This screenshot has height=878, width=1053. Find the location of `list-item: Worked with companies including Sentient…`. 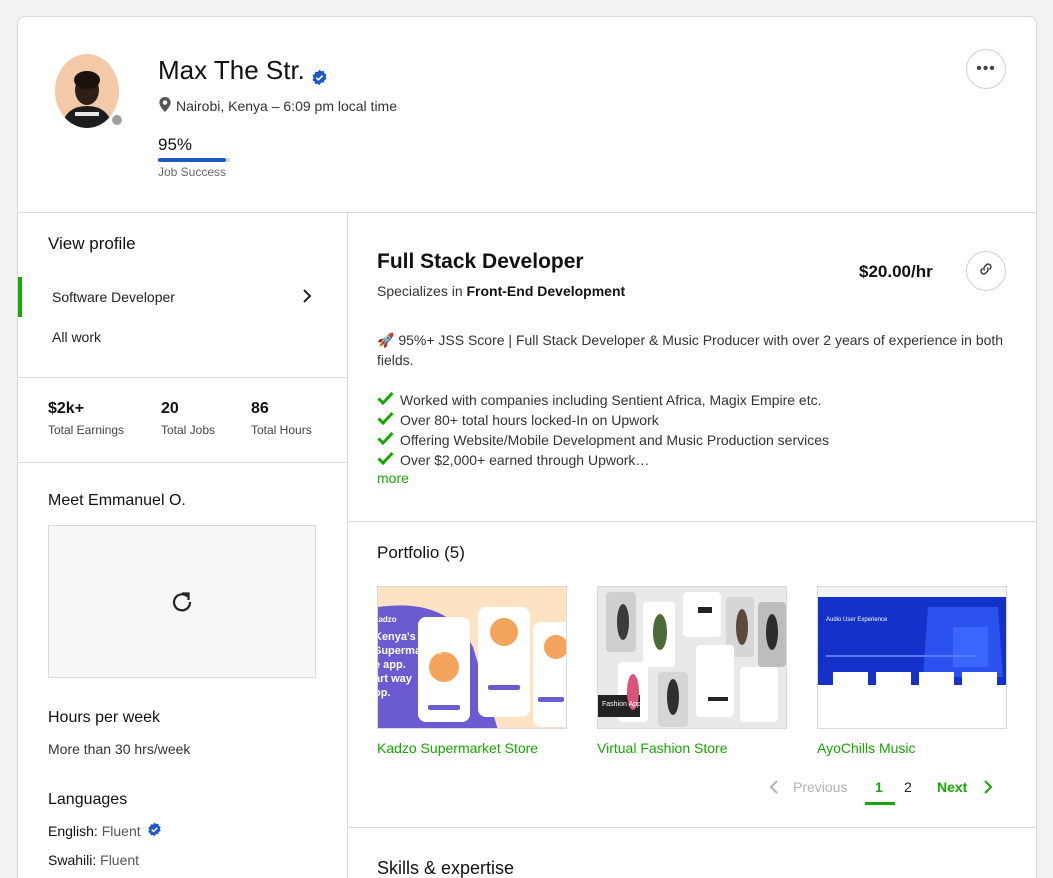

list-item: Worked with companies including Sentient… is located at coordinates (603, 400).